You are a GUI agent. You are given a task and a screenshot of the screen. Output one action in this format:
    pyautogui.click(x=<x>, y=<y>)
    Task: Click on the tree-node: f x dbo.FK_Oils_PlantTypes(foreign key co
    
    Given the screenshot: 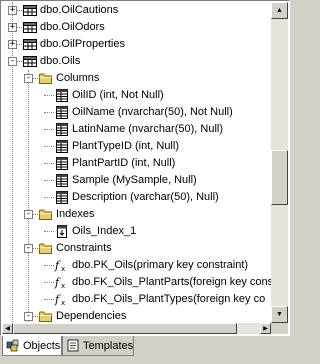 What is the action you would take?
    pyautogui.click(x=136, y=299)
    